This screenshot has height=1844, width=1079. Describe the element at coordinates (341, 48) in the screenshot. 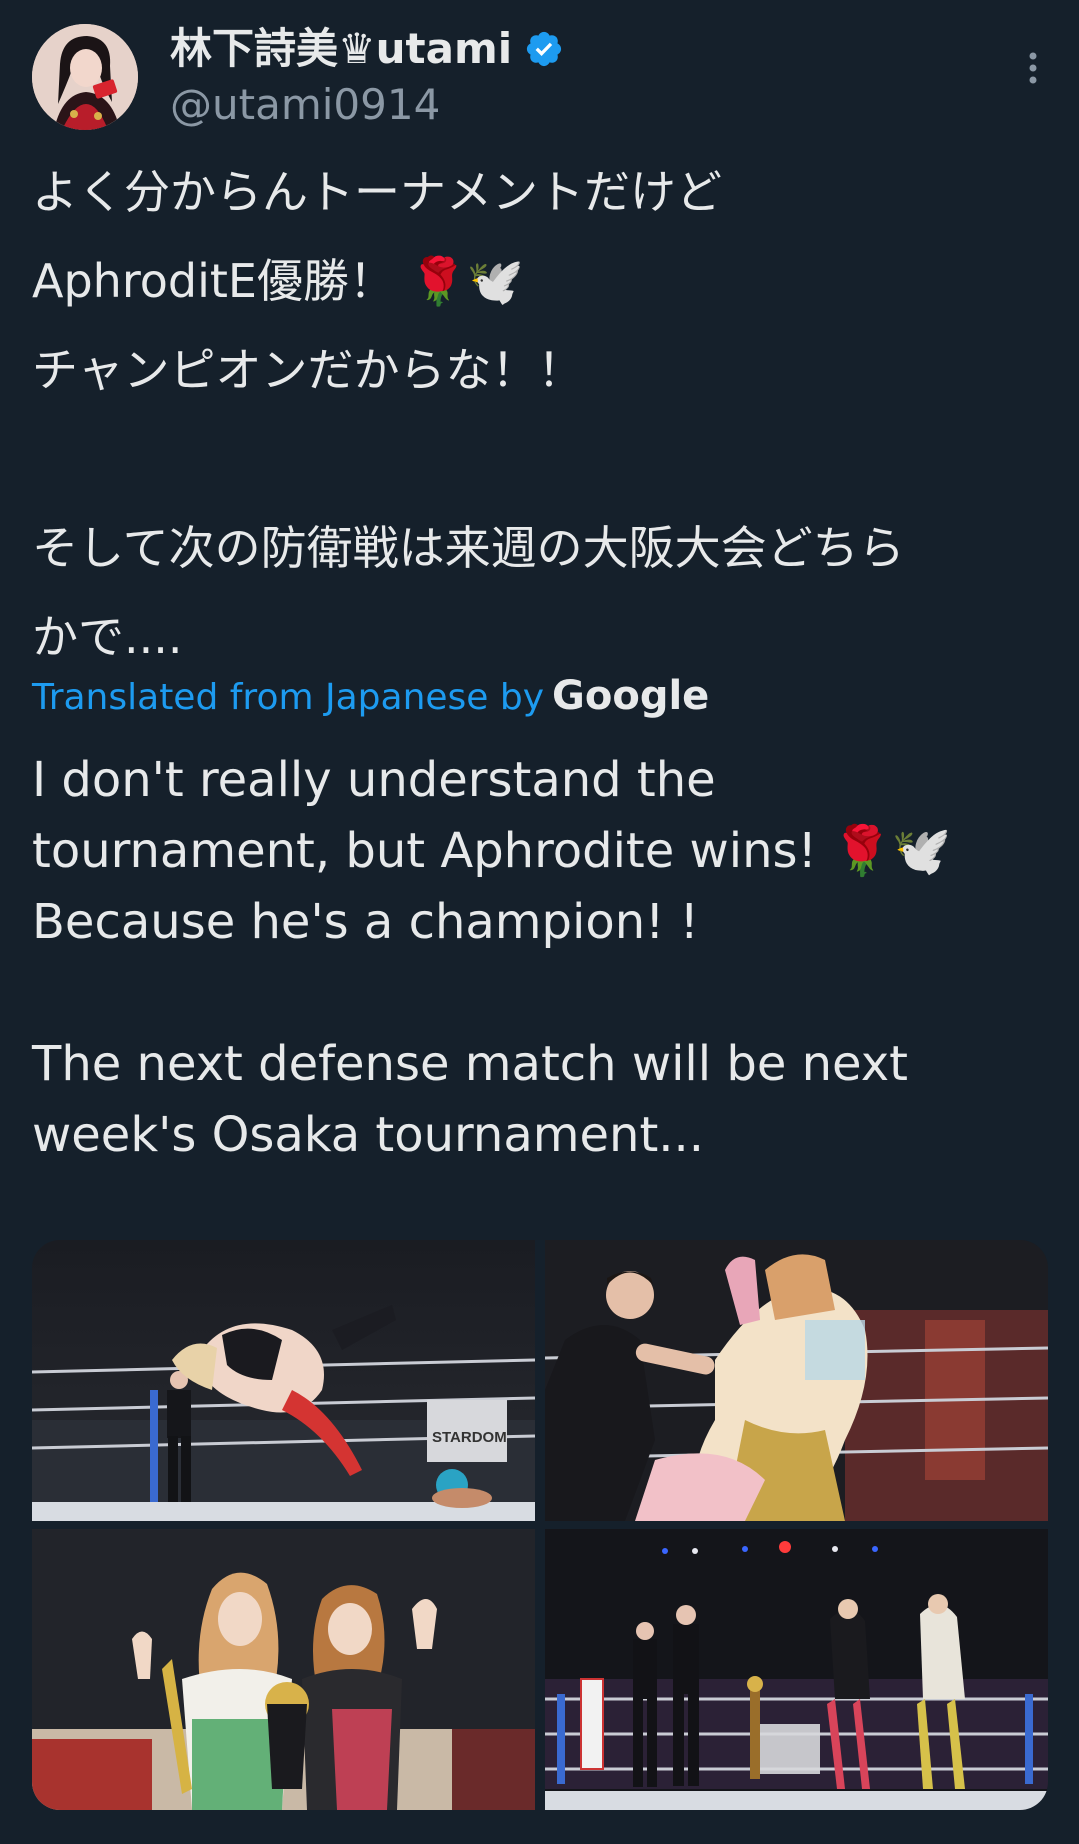

I see `display-name-text: 林下詩美♛utami` at that location.